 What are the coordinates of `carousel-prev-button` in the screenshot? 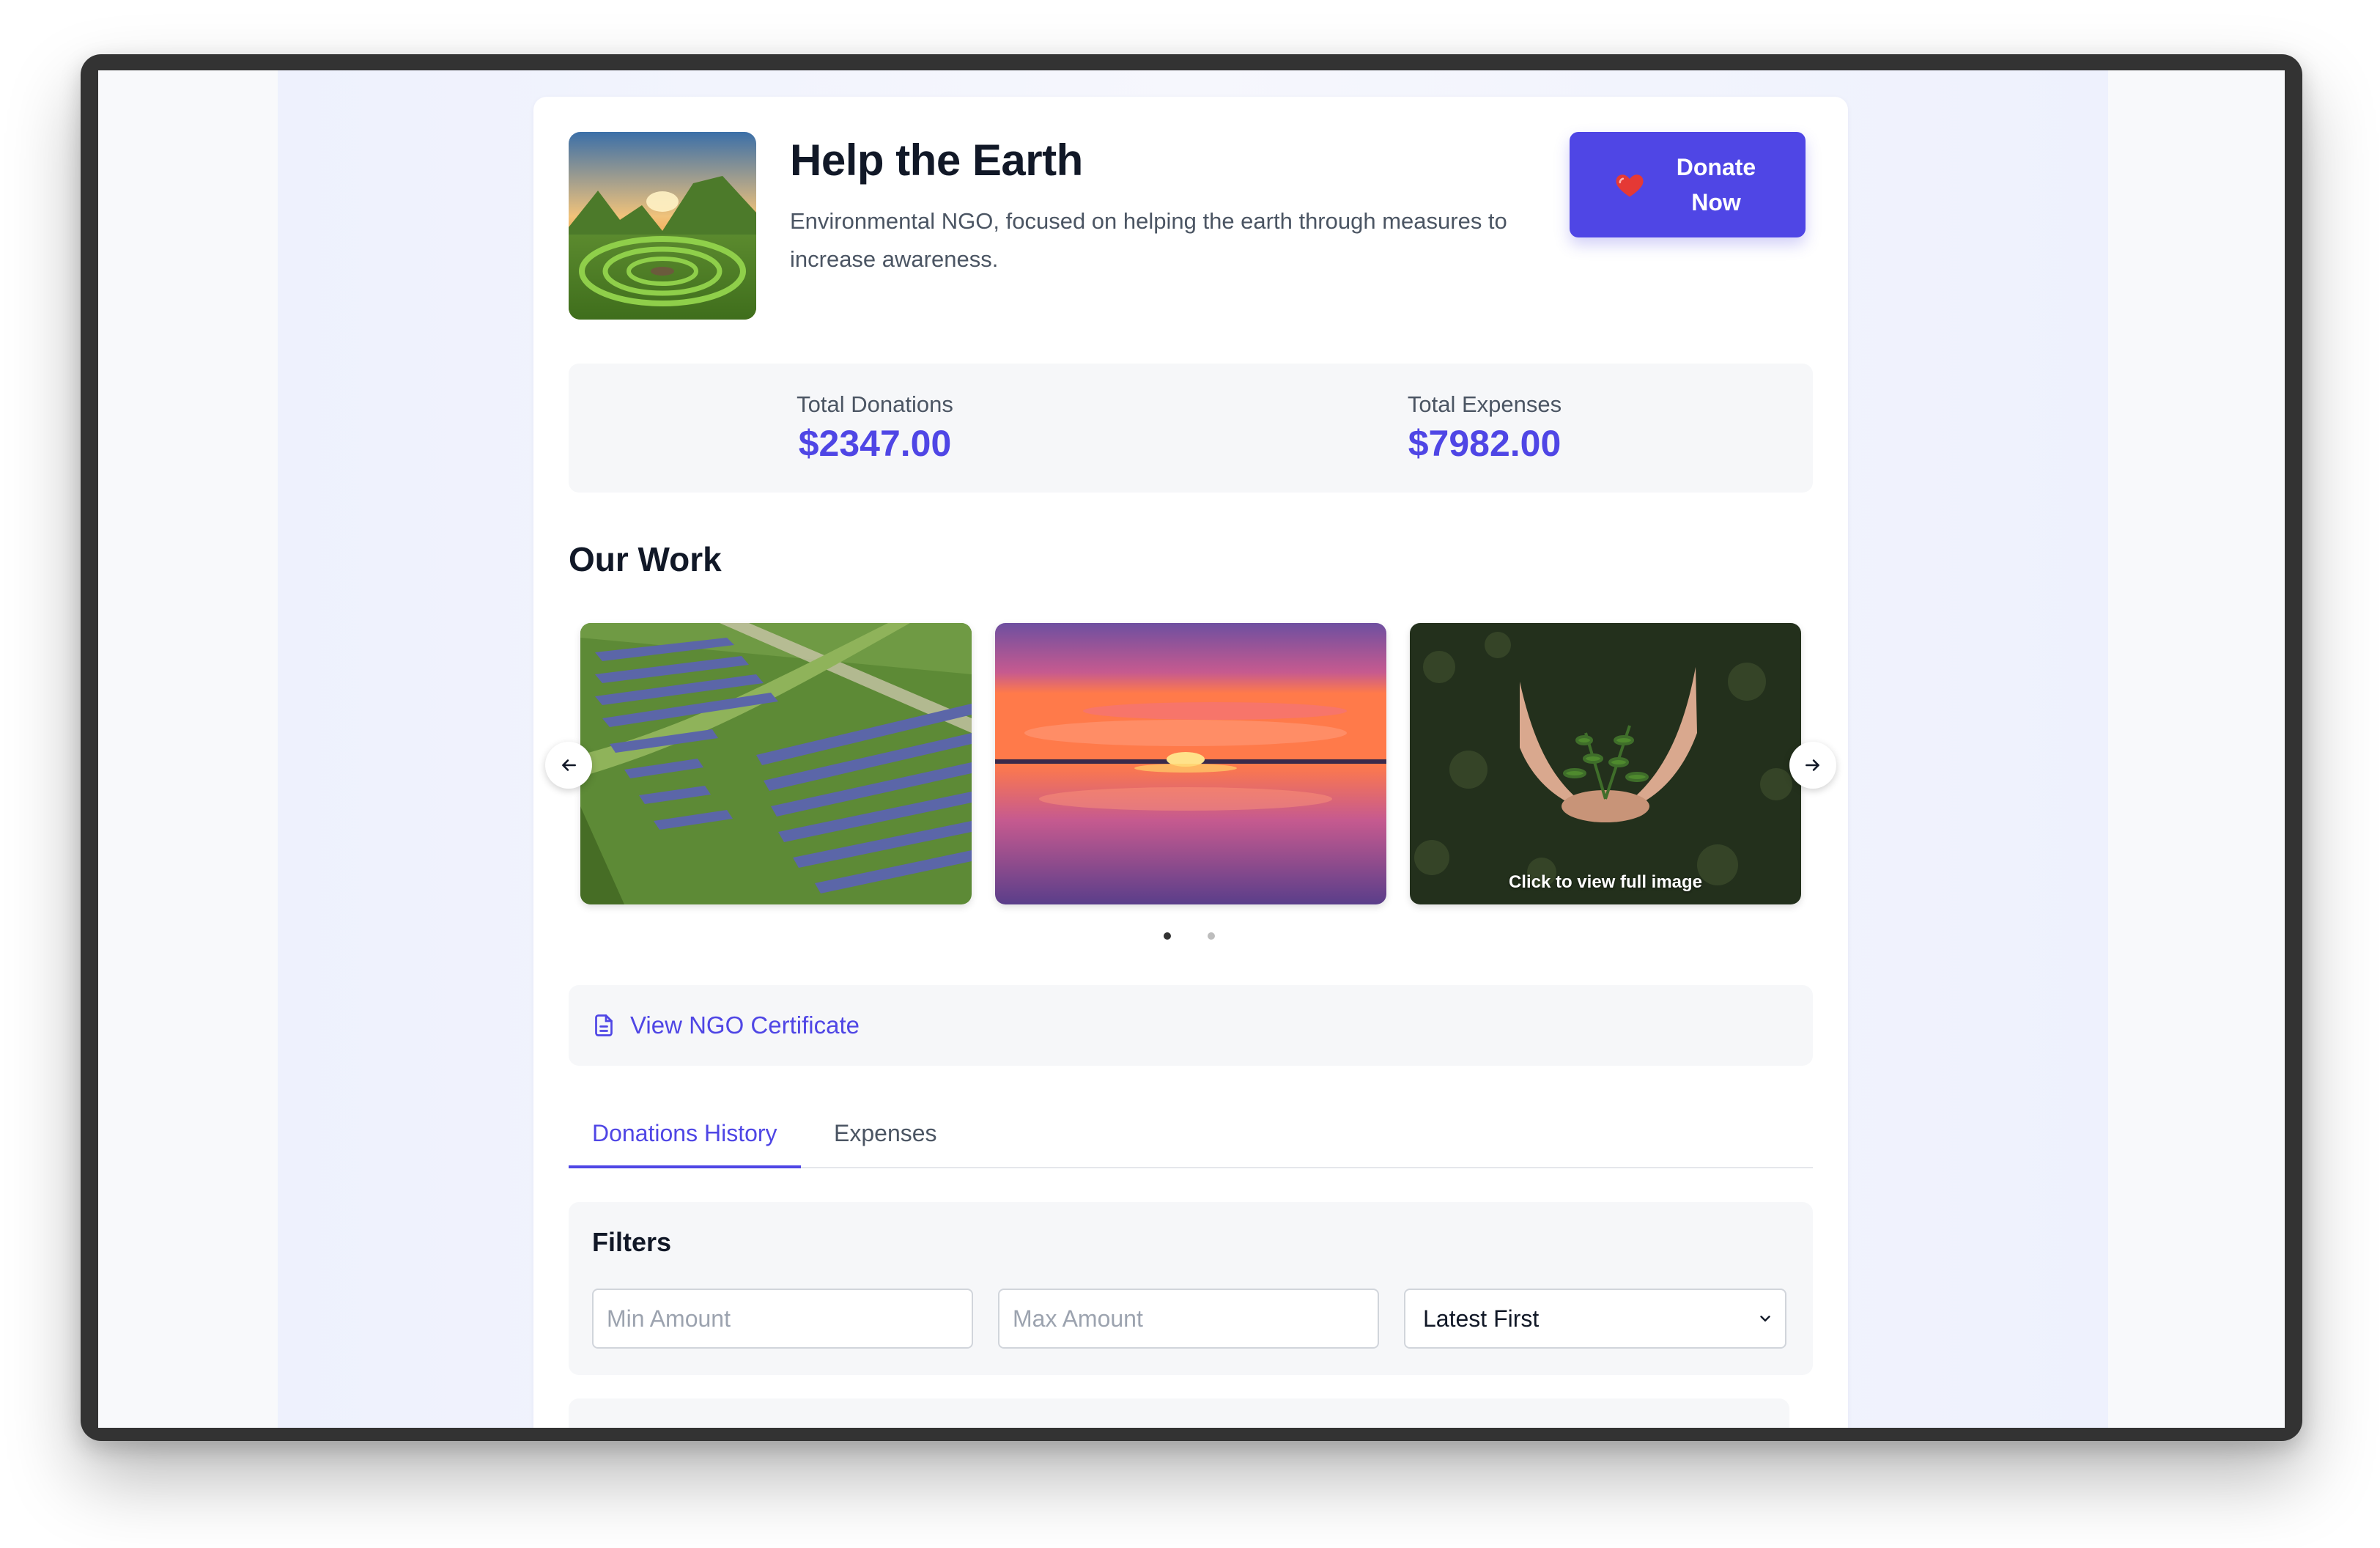 It's located at (568, 765).